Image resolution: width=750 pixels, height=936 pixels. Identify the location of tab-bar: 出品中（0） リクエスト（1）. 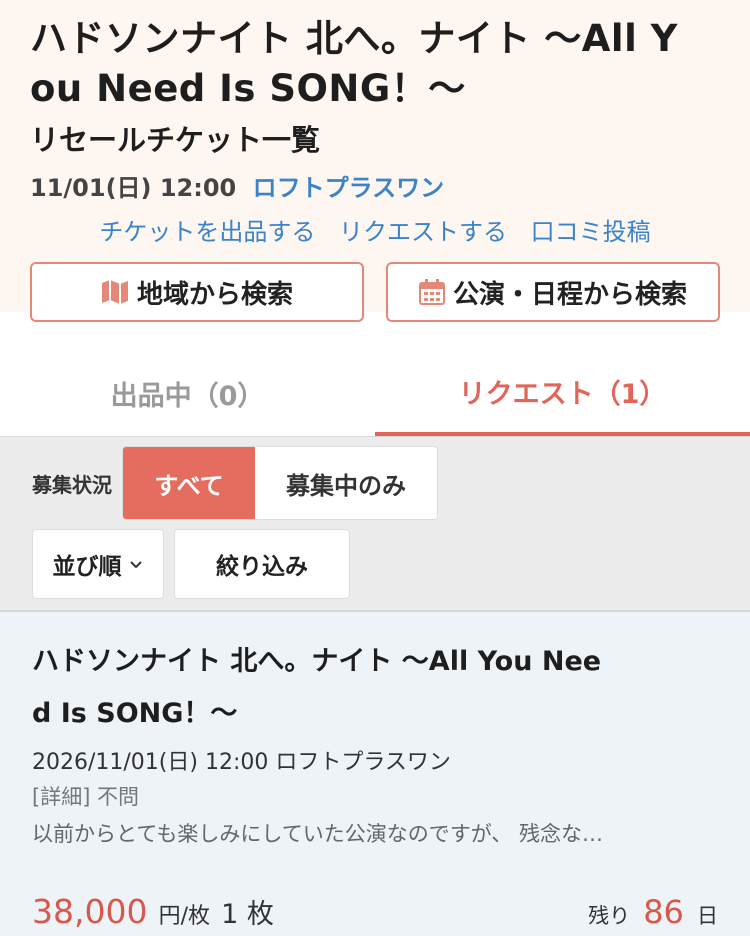
(375, 393).